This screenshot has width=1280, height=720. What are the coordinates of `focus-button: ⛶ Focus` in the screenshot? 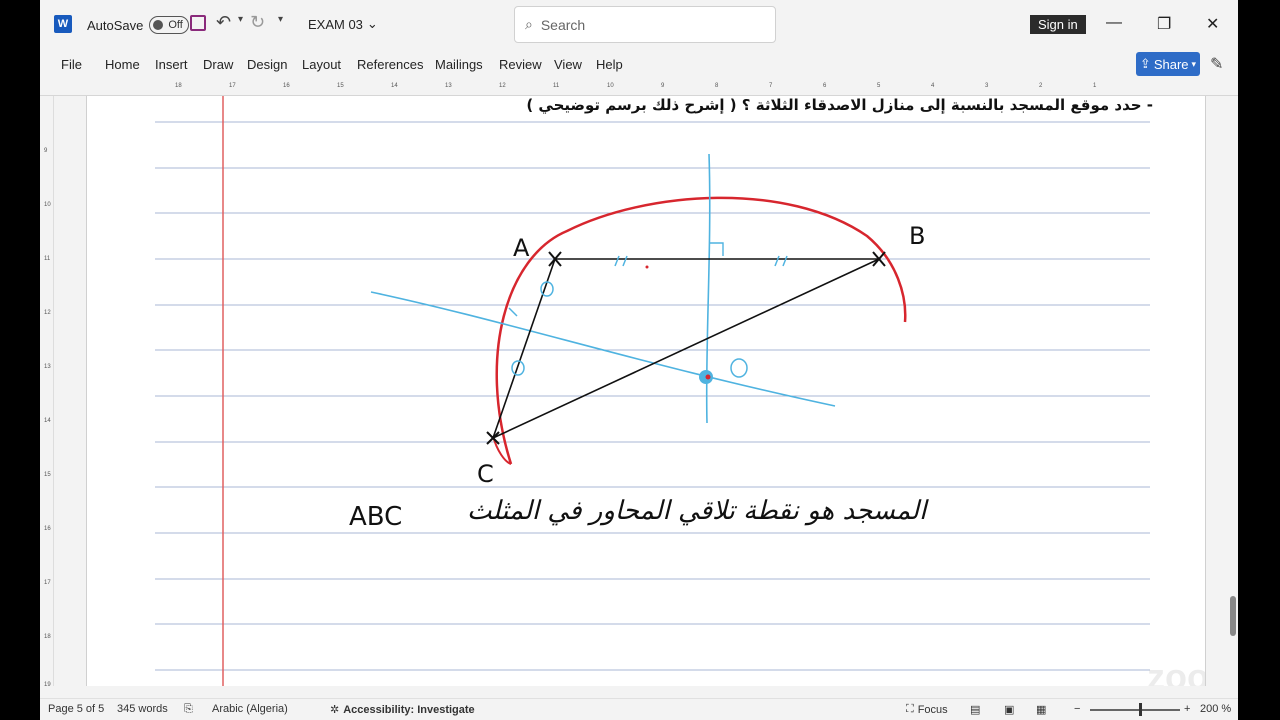 It's located at (927, 709).